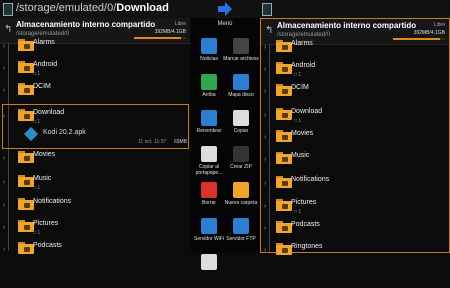  Describe the element at coordinates (307, 111) in the screenshot. I see `folder-name: Download` at that location.